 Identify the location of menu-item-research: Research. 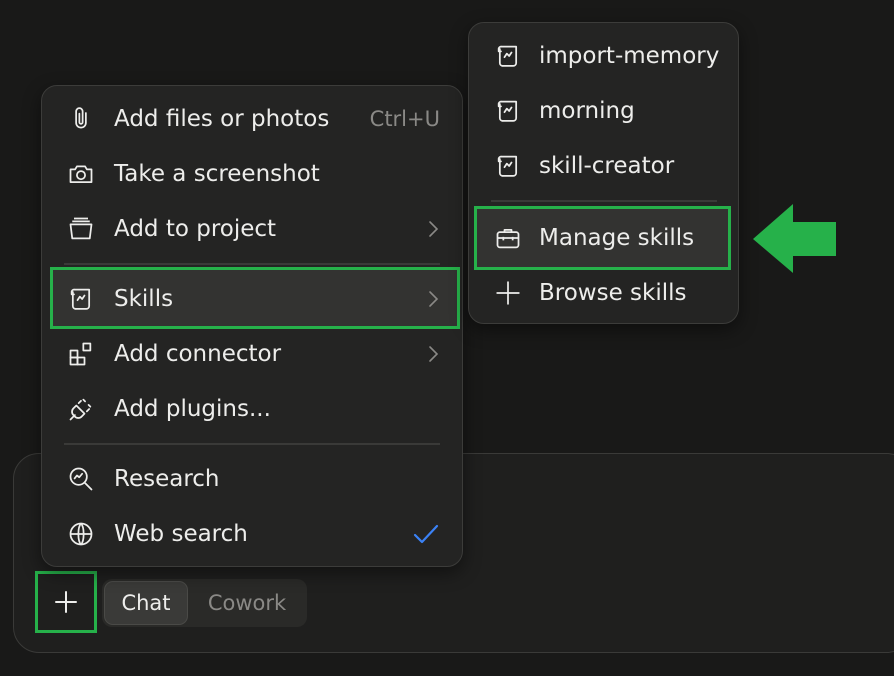
(252, 478).